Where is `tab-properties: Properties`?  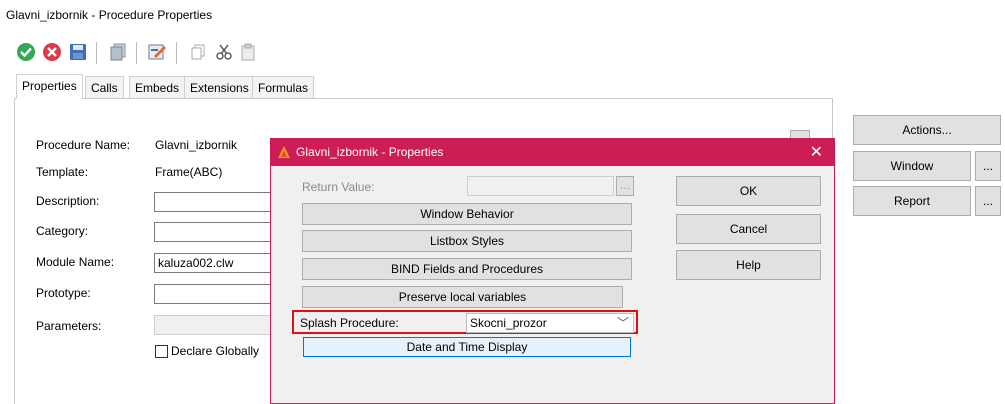
tab-properties: Properties is located at coordinates (49, 86).